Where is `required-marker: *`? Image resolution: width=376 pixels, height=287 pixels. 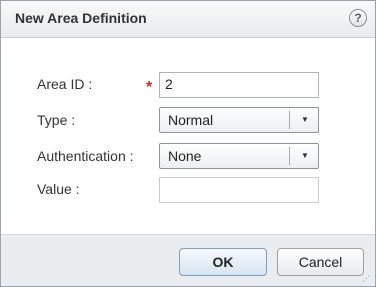
required-marker: * is located at coordinates (149, 87).